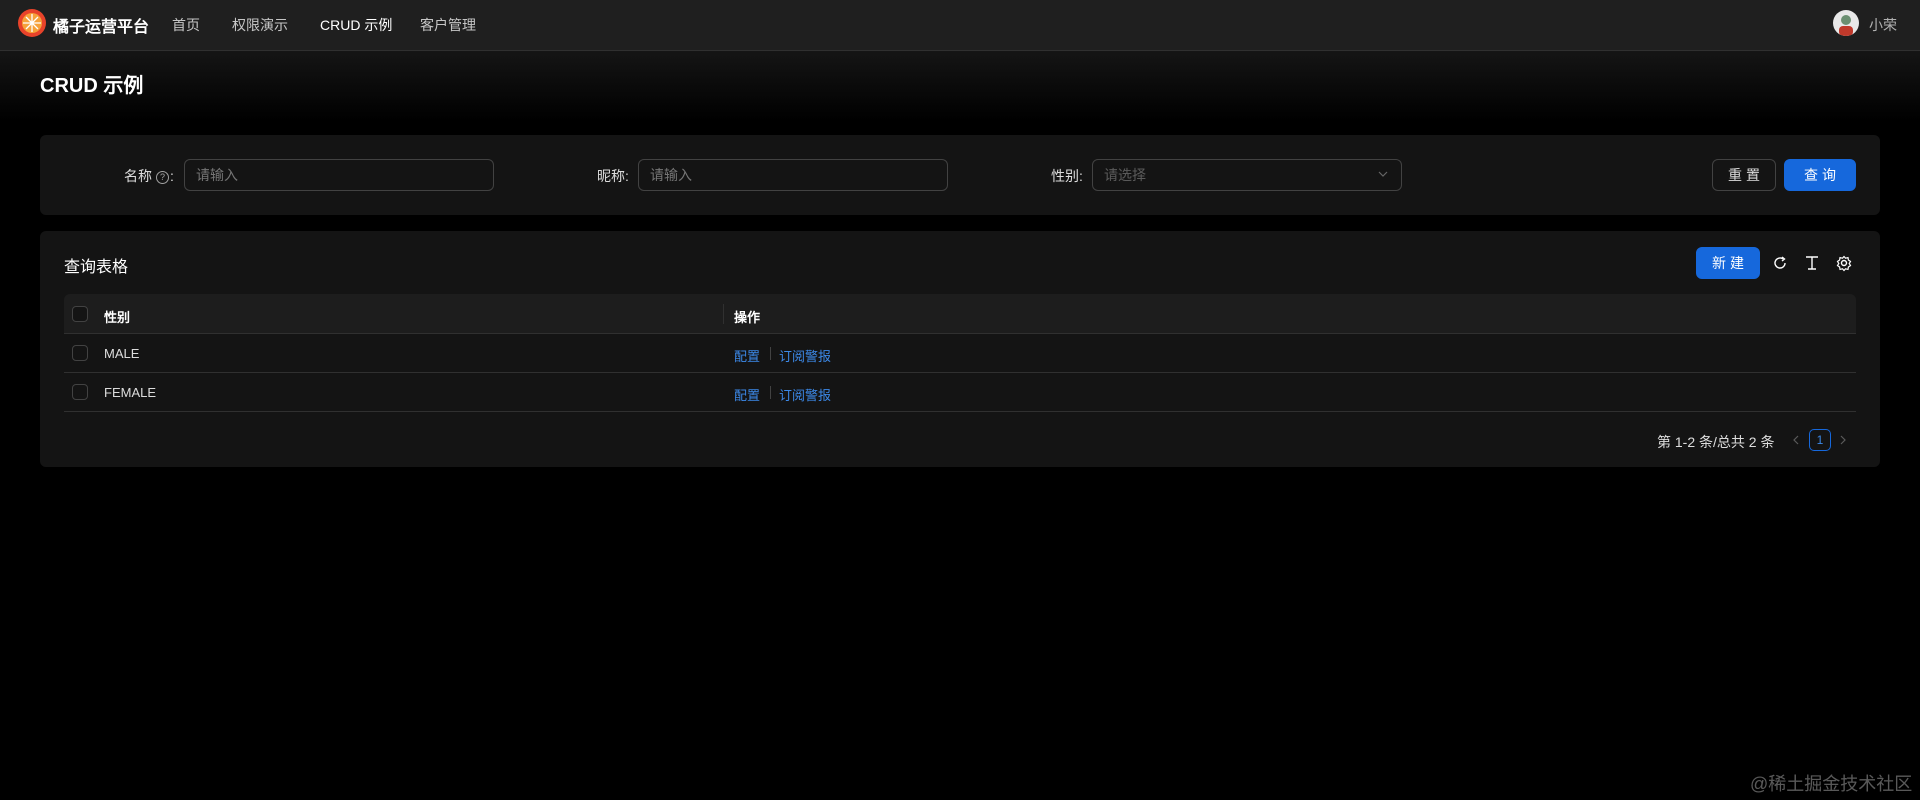  Describe the element at coordinates (96, 267) in the screenshot. I see `table-title: 查询表格` at that location.